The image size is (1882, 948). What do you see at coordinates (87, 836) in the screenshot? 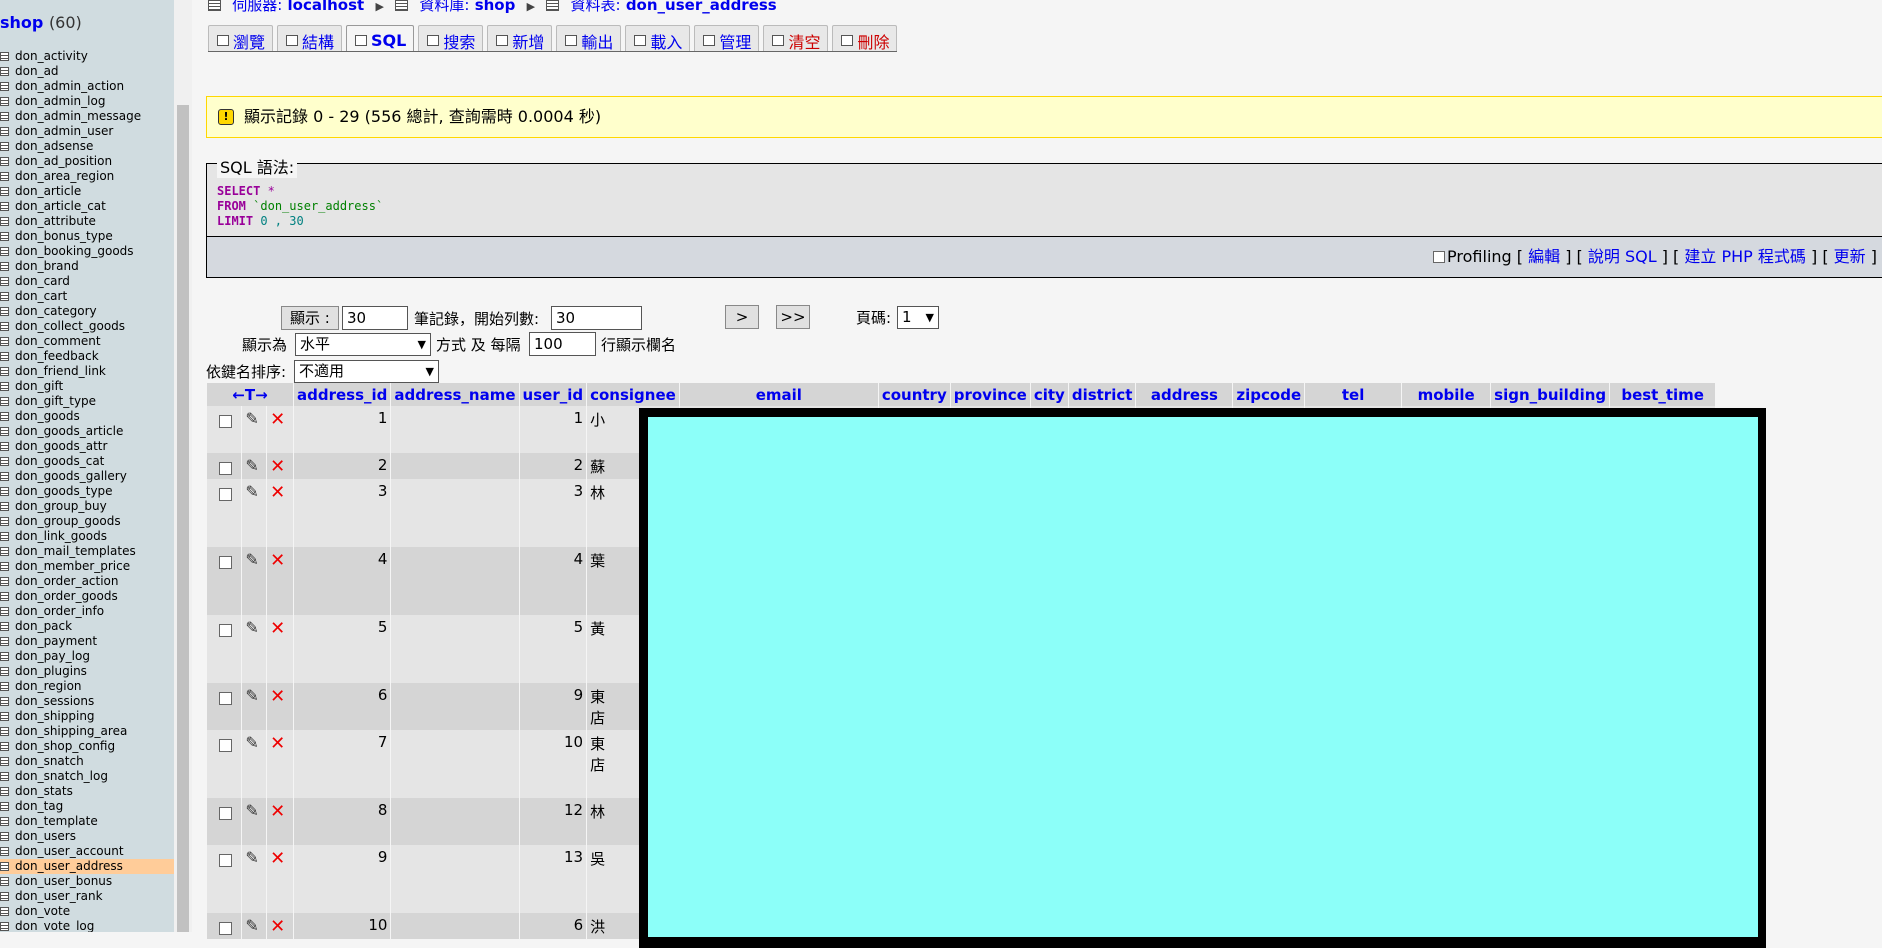
I see `sidebar-table-item: don_users` at bounding box center [87, 836].